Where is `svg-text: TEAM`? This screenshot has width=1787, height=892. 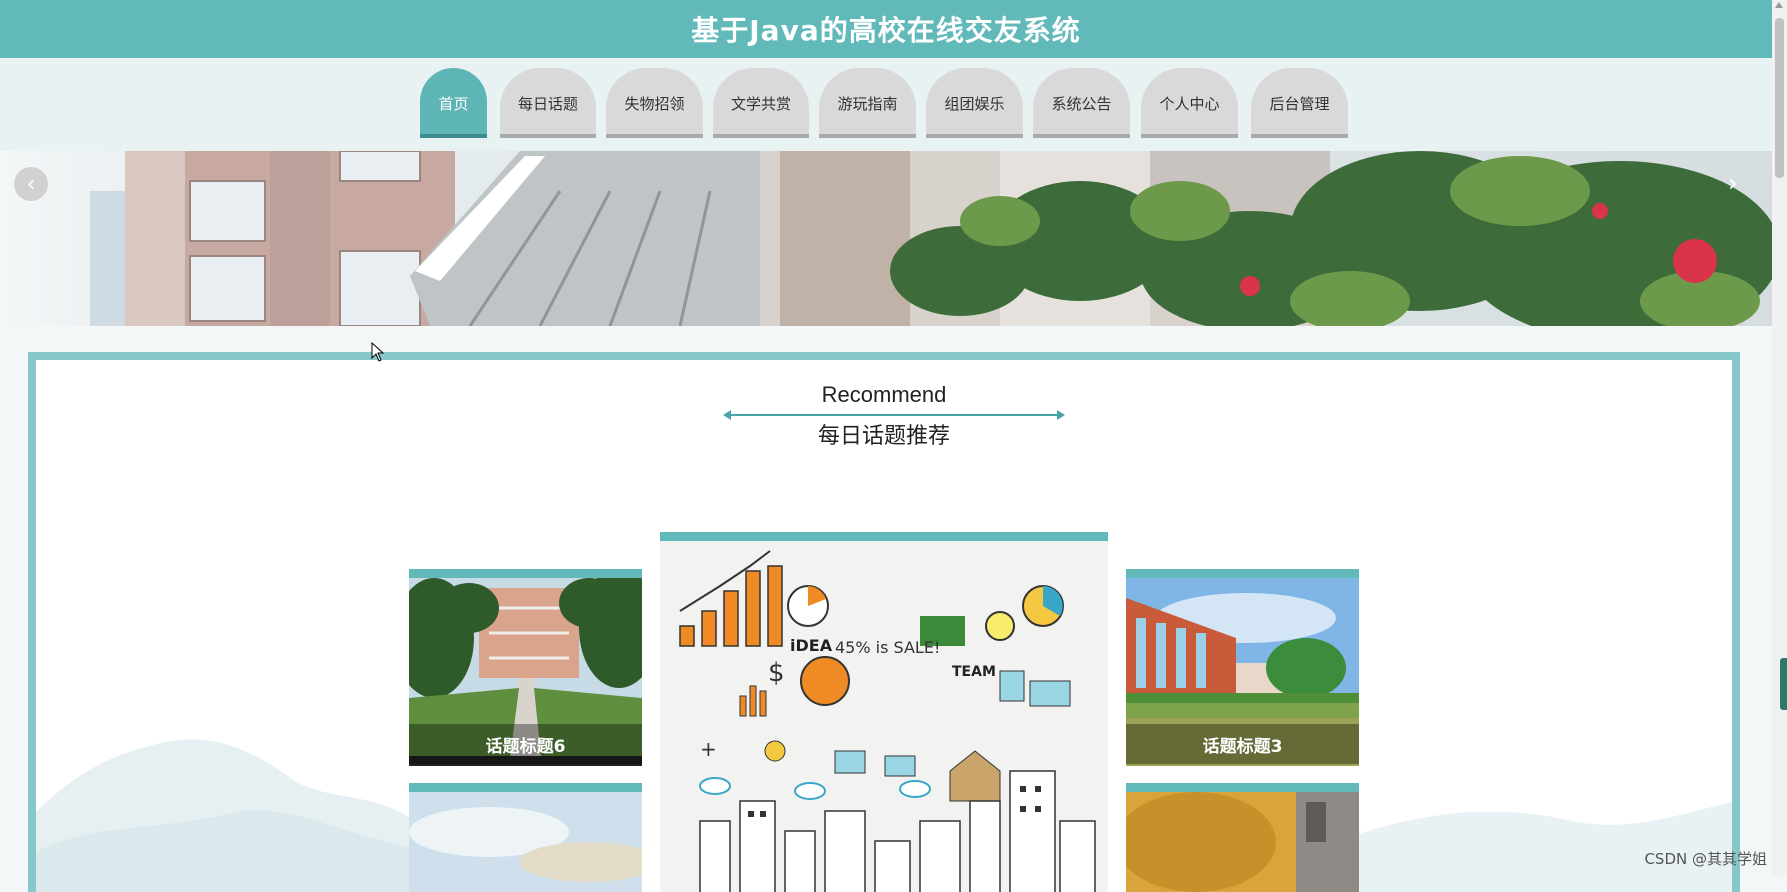
svg-text: TEAM is located at coordinates (974, 672).